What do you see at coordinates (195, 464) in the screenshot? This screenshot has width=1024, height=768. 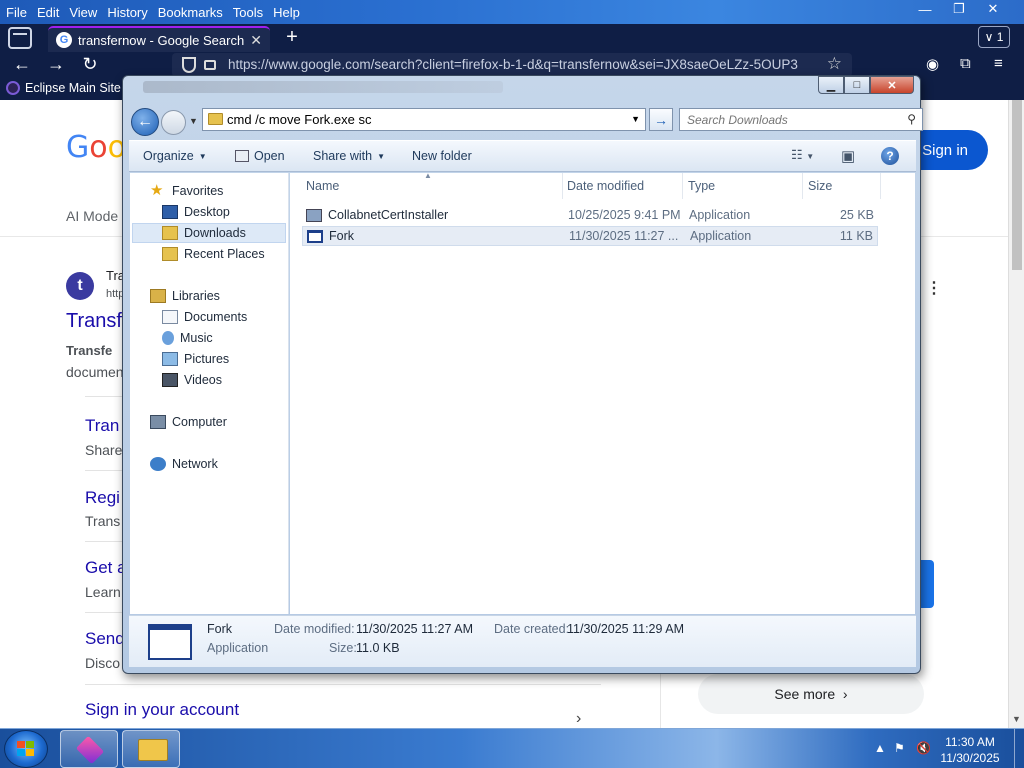 I see `nav-label: Network` at bounding box center [195, 464].